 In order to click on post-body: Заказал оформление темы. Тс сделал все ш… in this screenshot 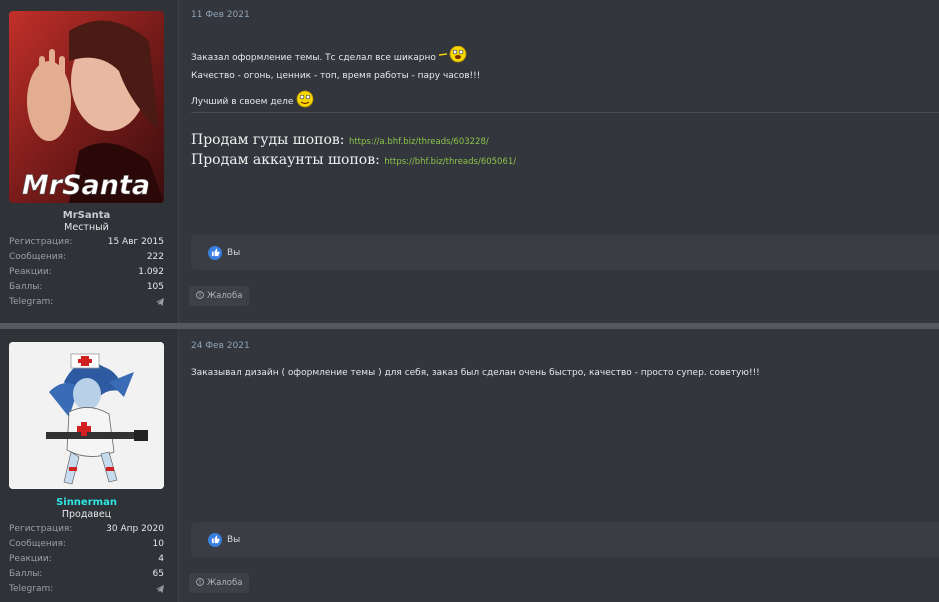, I will do `click(336, 79)`.